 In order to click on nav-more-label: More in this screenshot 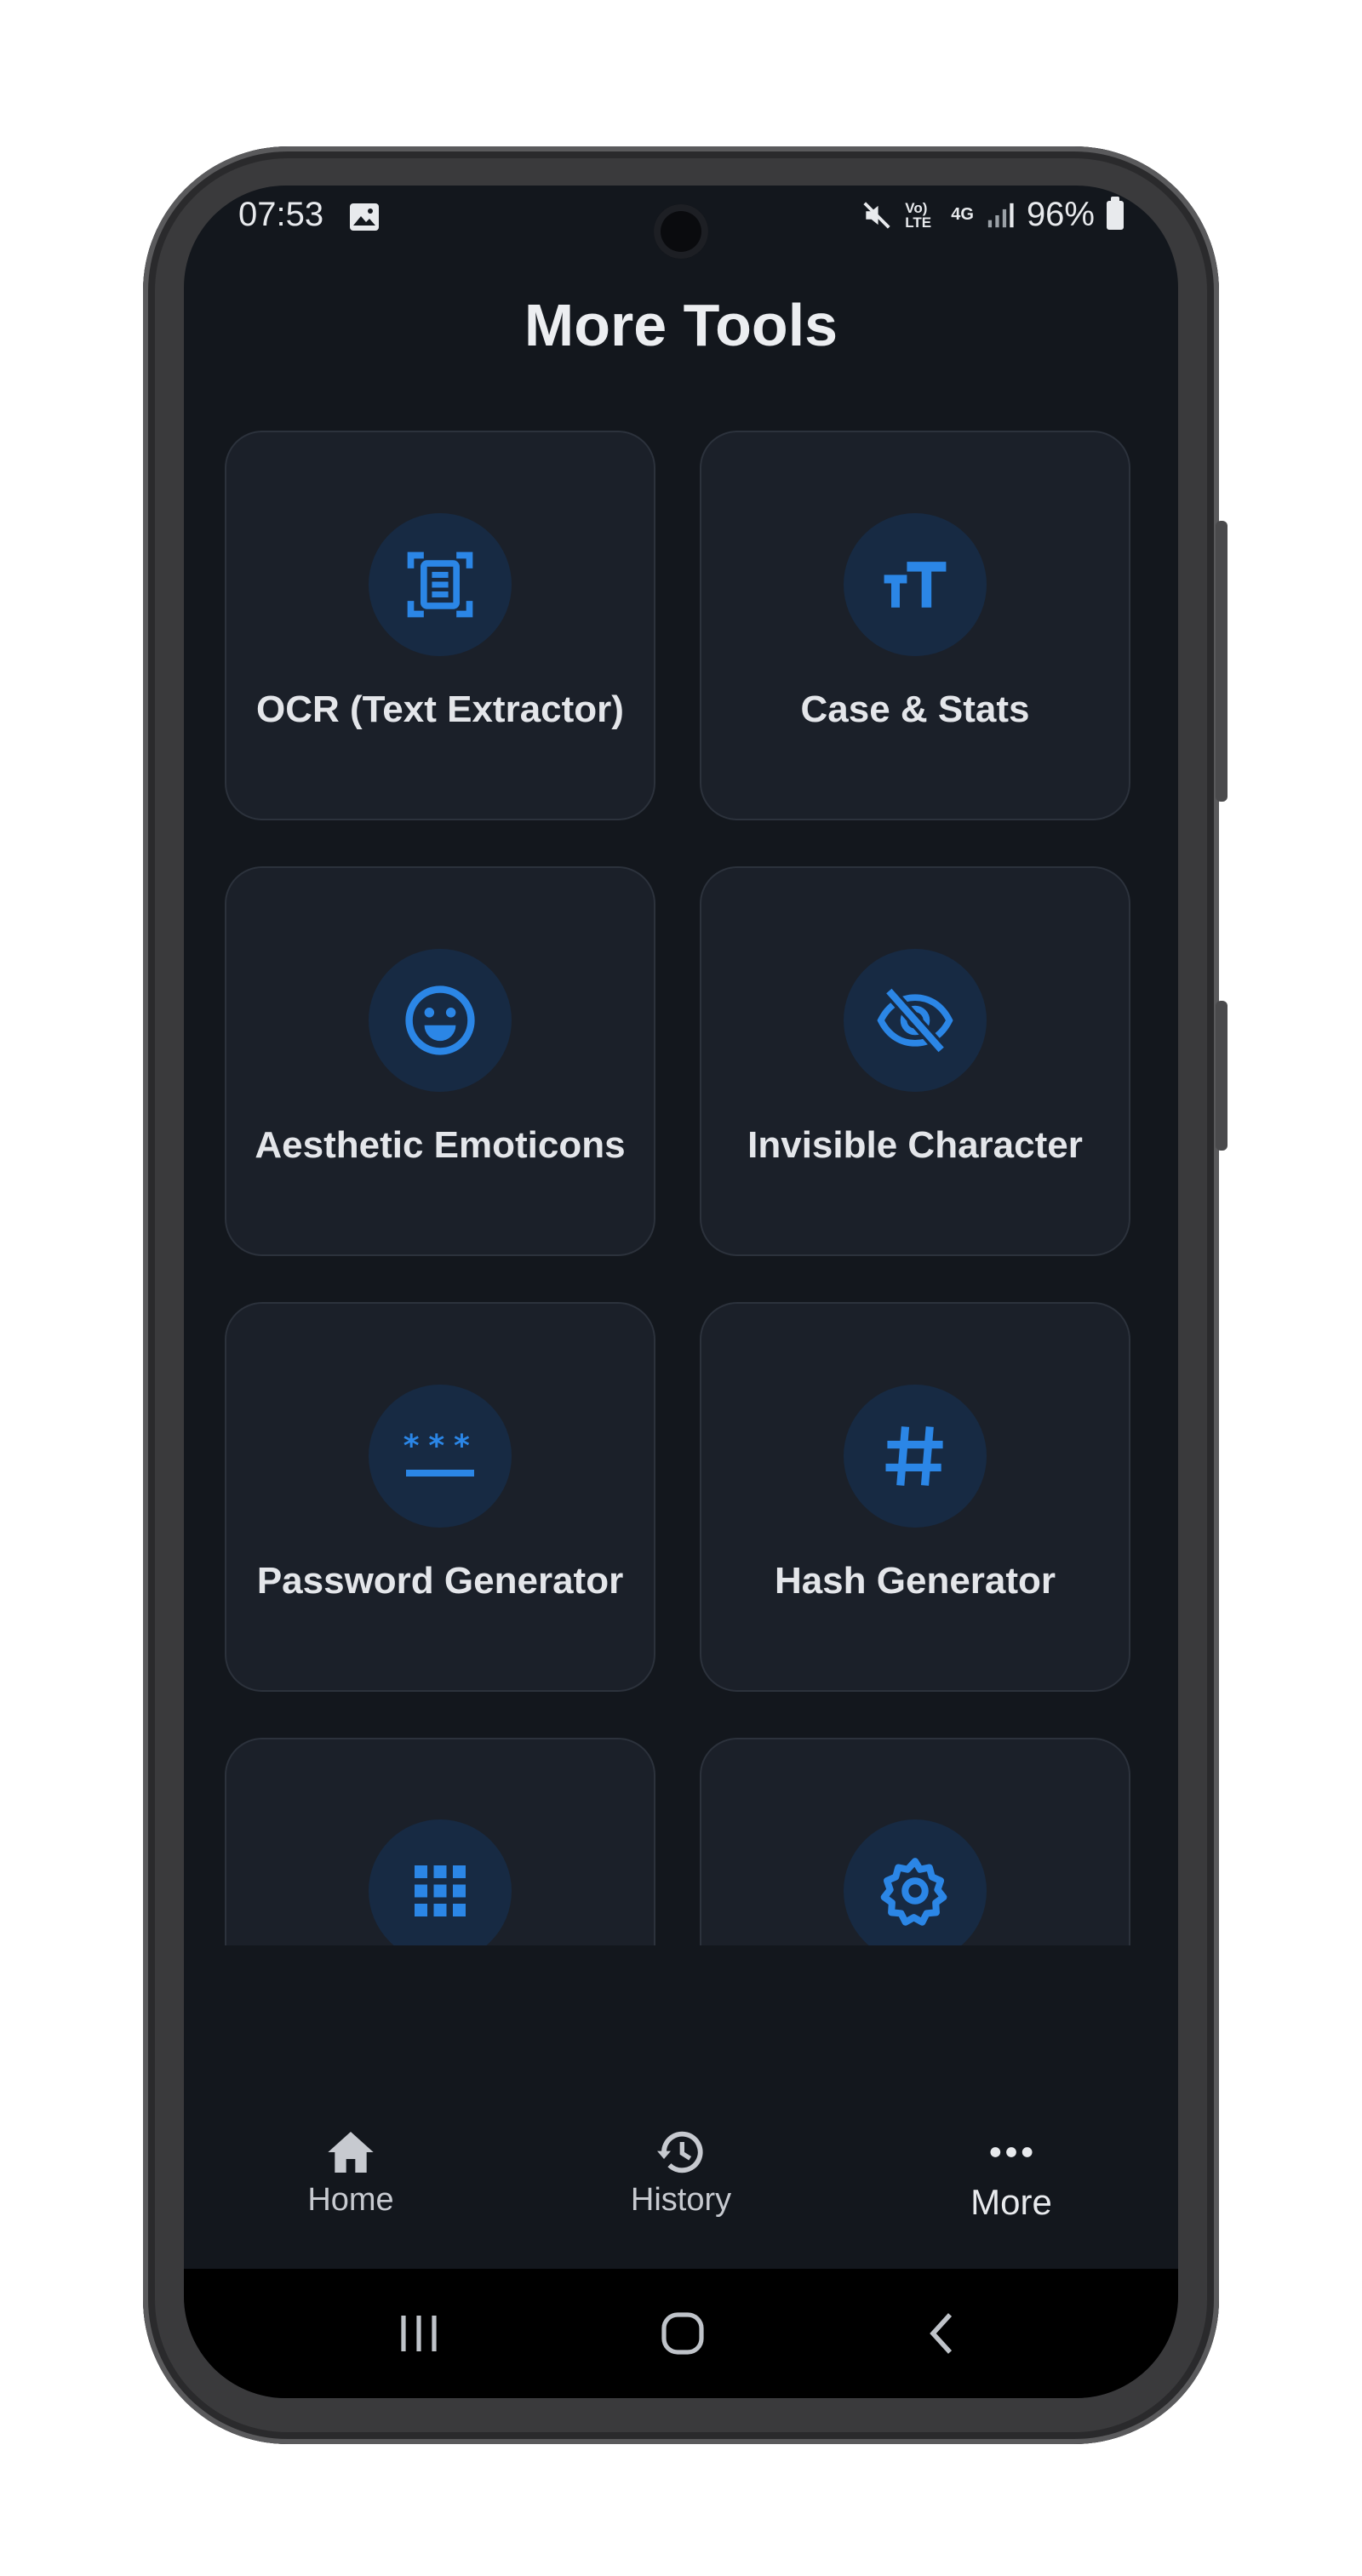, I will do `click(1011, 2202)`.